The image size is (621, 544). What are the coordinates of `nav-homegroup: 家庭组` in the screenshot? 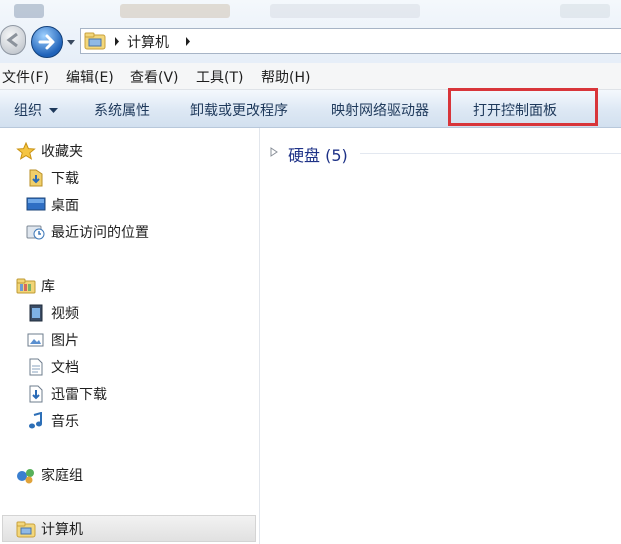 It's located at (49, 475).